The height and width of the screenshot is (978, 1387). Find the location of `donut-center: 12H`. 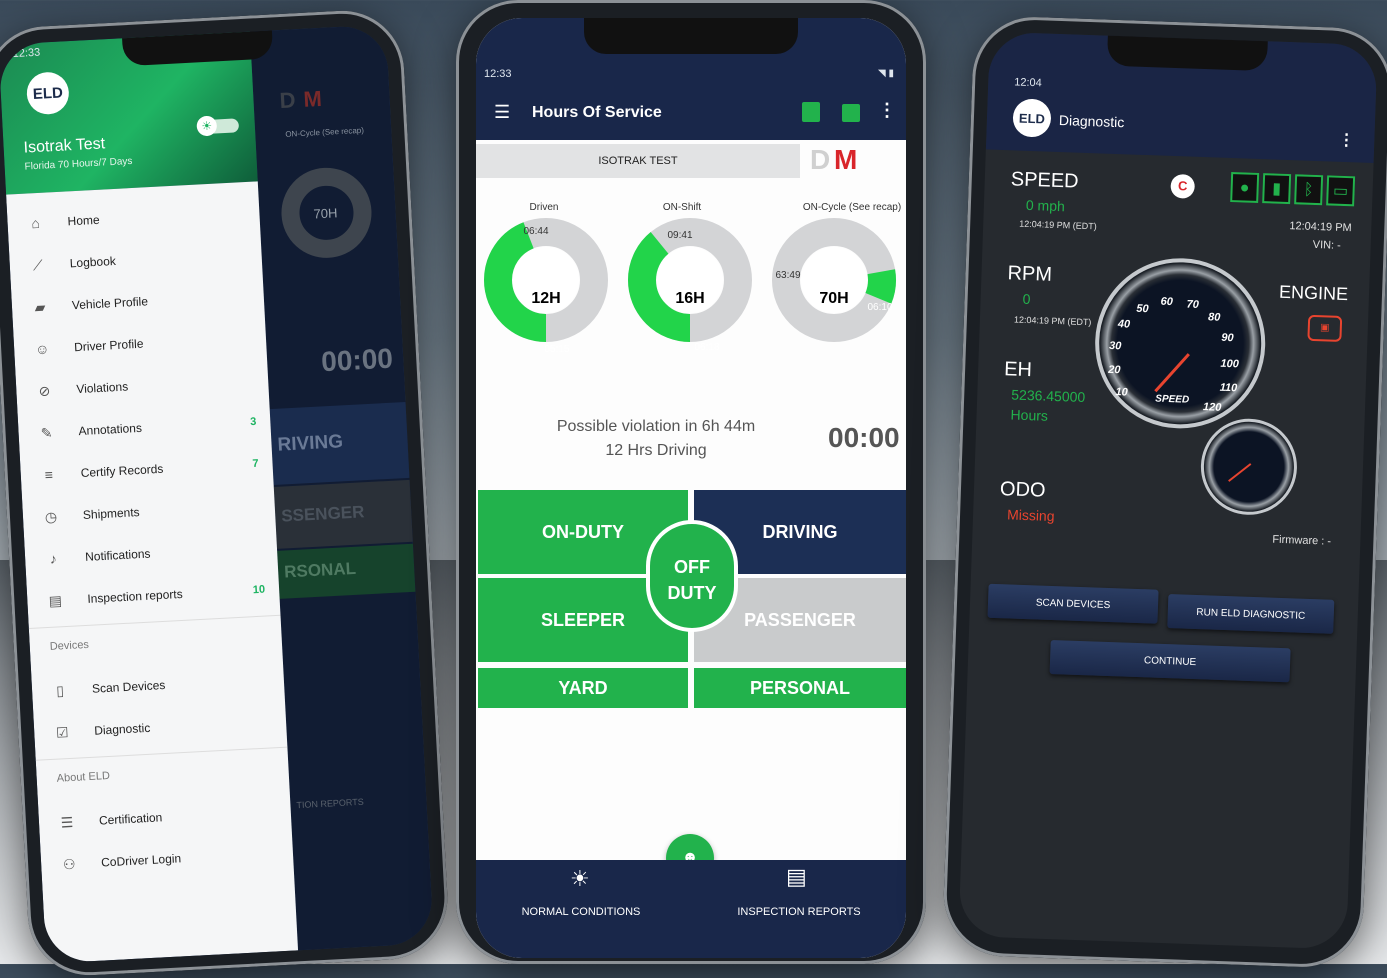

donut-center: 12H is located at coordinates (546, 298).